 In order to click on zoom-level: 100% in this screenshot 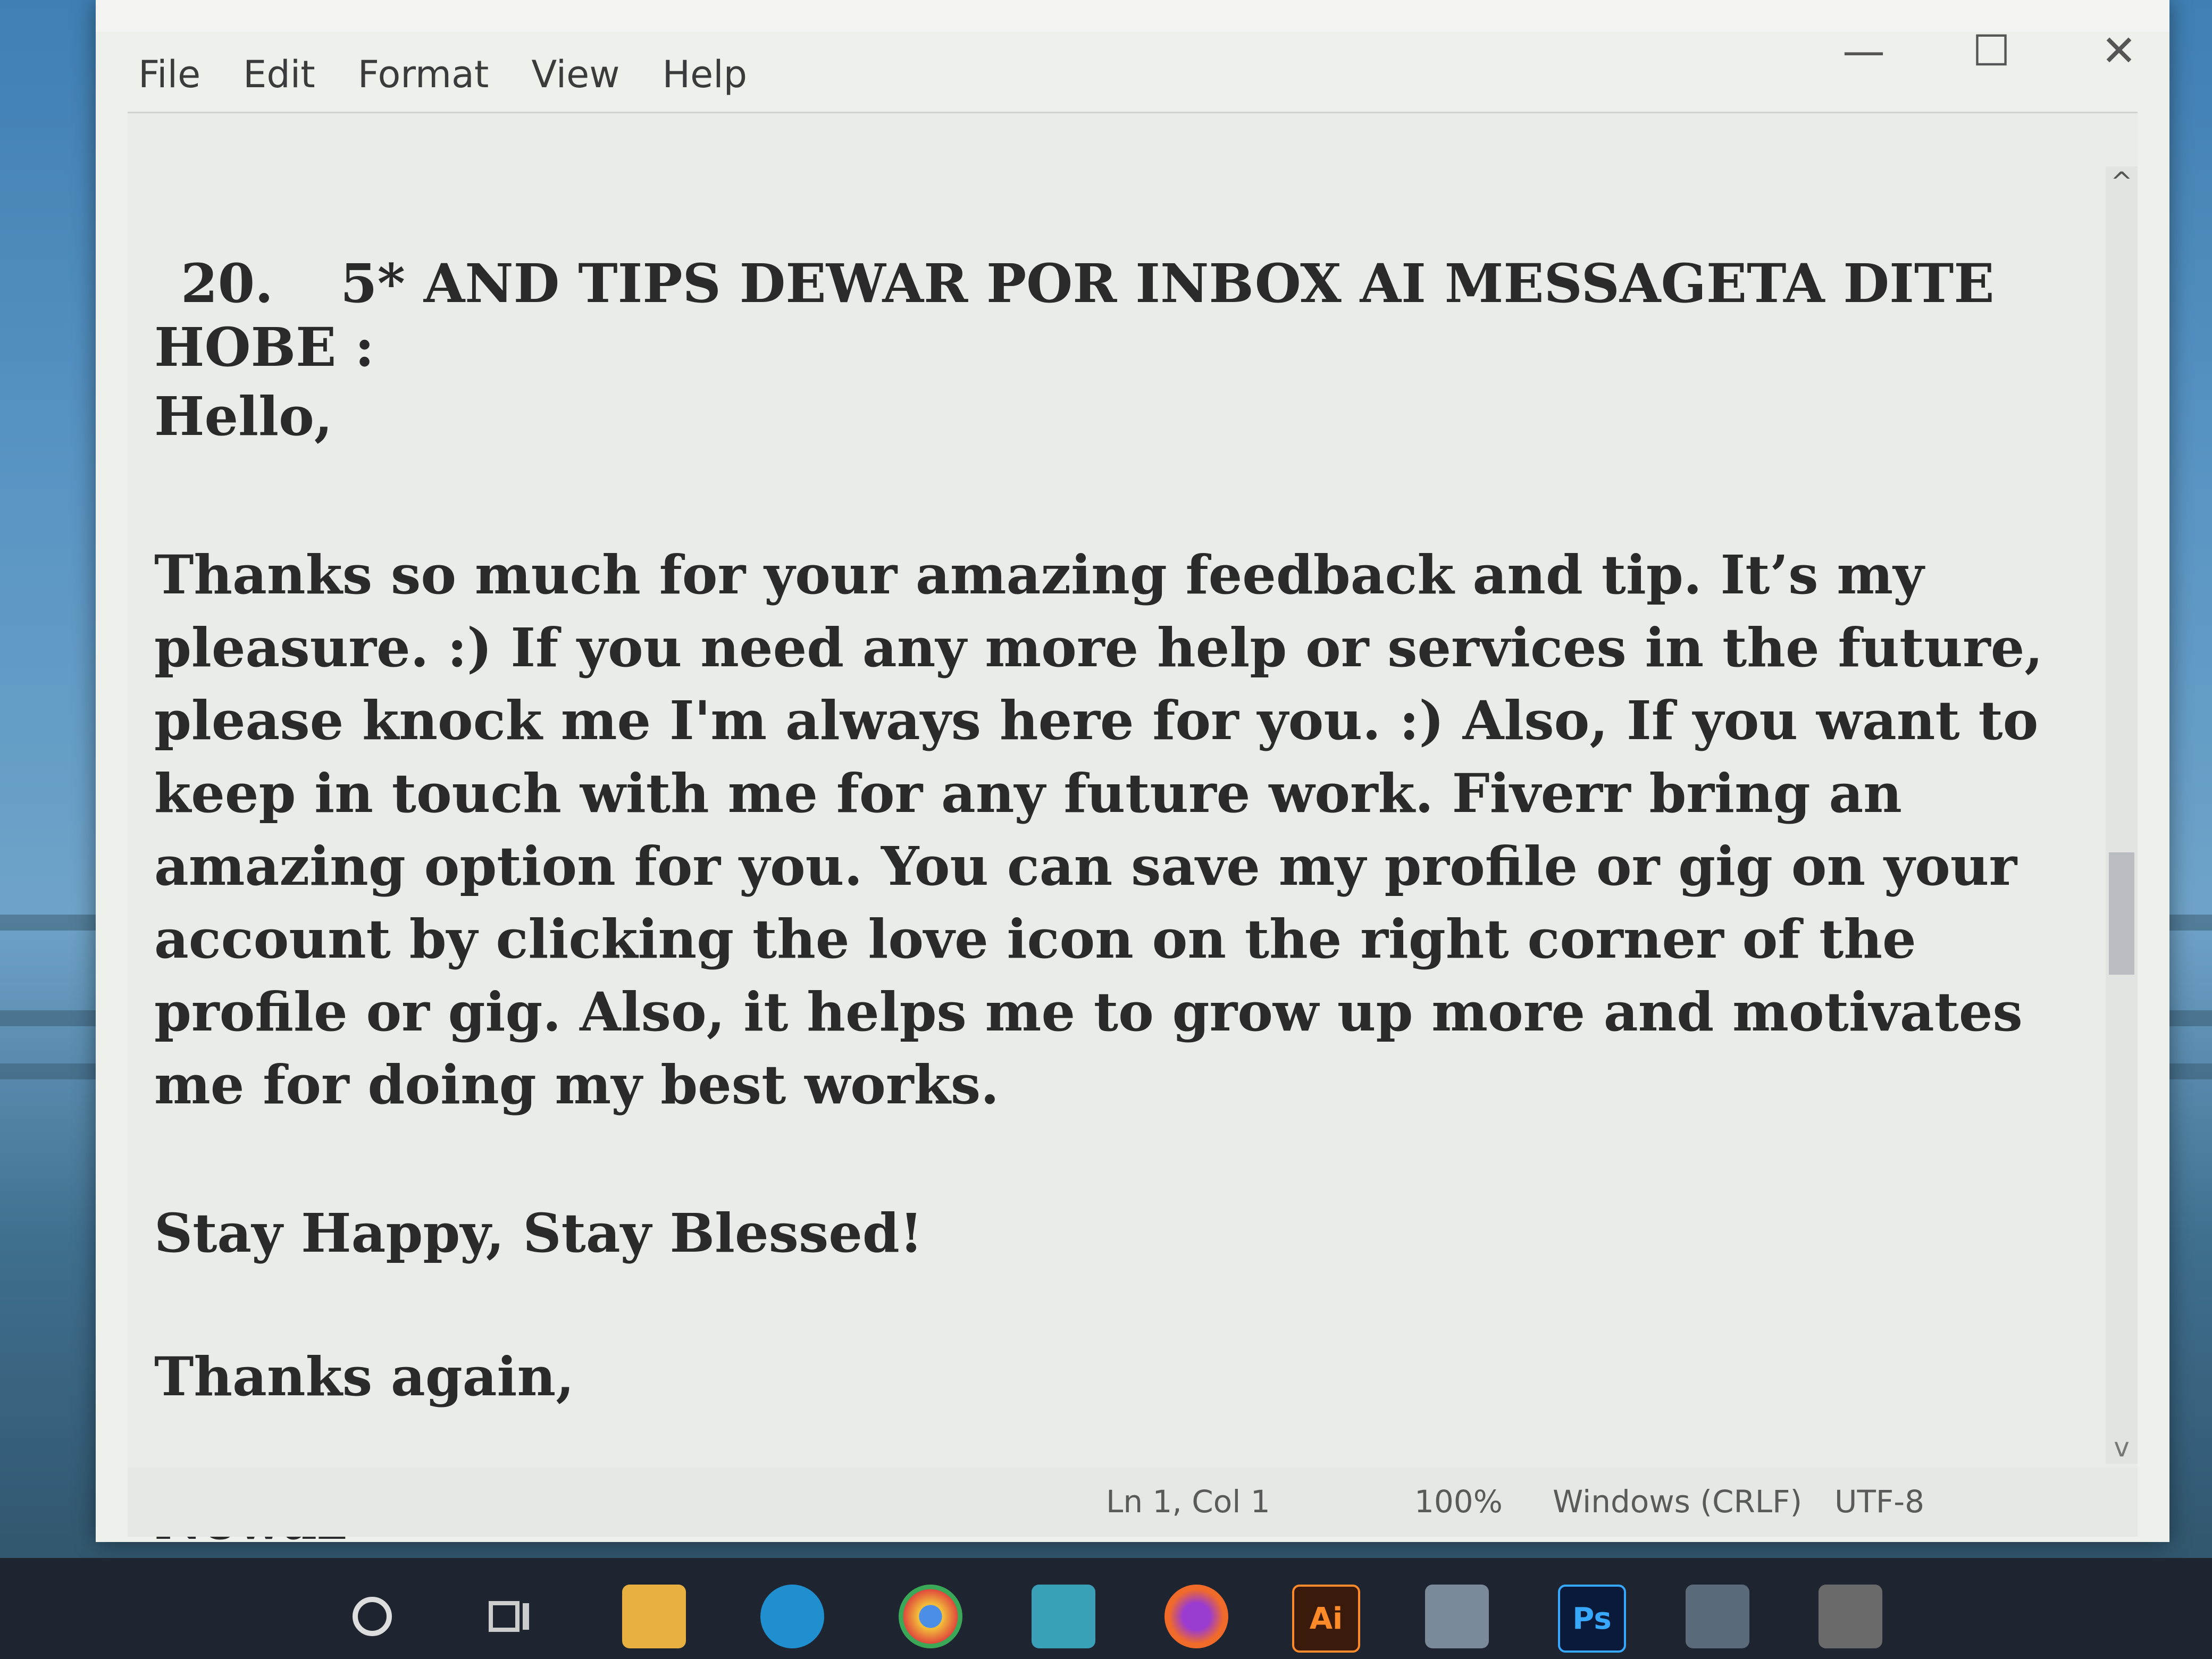, I will do `click(1458, 1502)`.